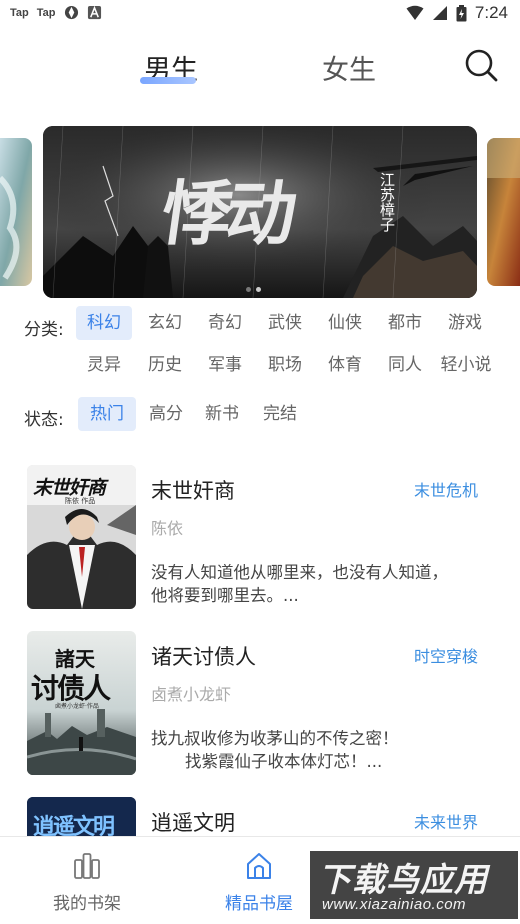  What do you see at coordinates (394, 904) in the screenshot?
I see `watermark-url: www.xiazainiao.com` at bounding box center [394, 904].